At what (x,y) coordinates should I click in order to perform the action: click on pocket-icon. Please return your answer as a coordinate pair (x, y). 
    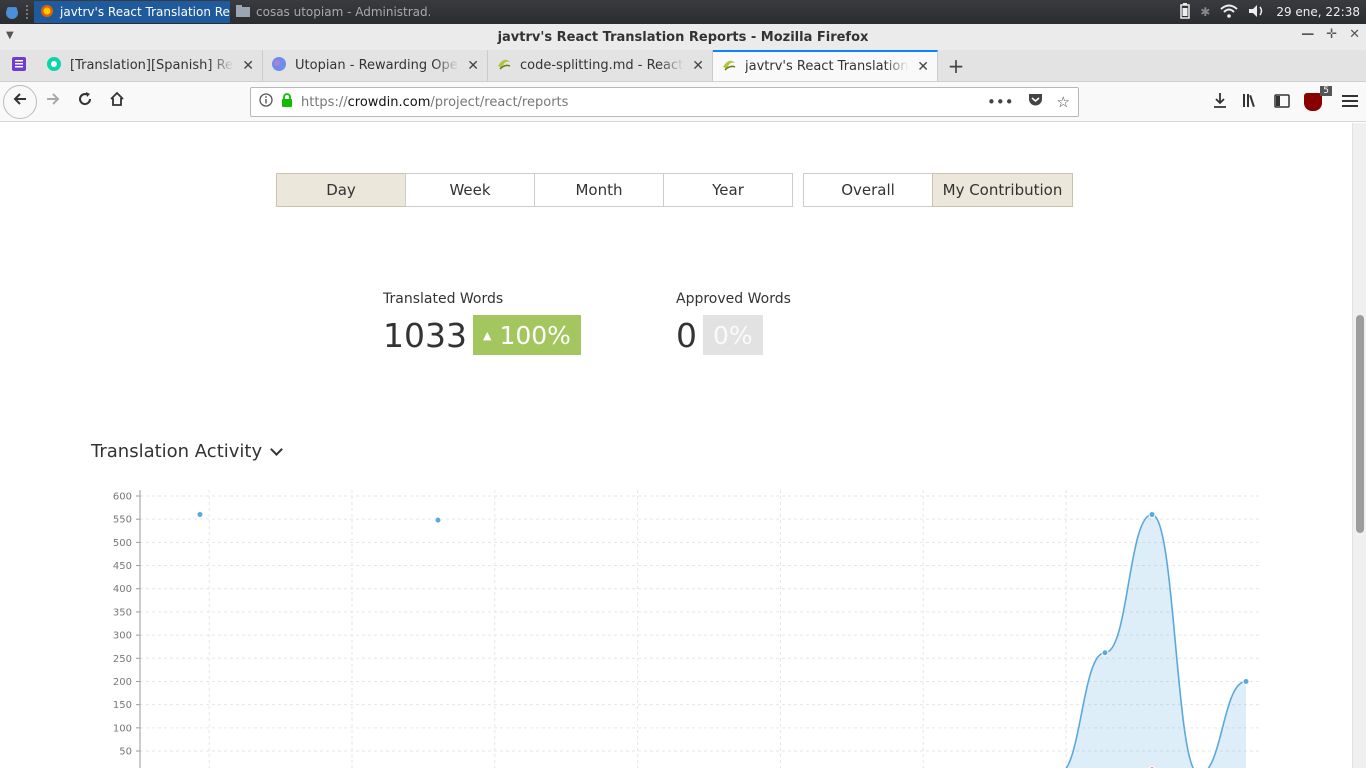
    Looking at the image, I should click on (1035, 102).